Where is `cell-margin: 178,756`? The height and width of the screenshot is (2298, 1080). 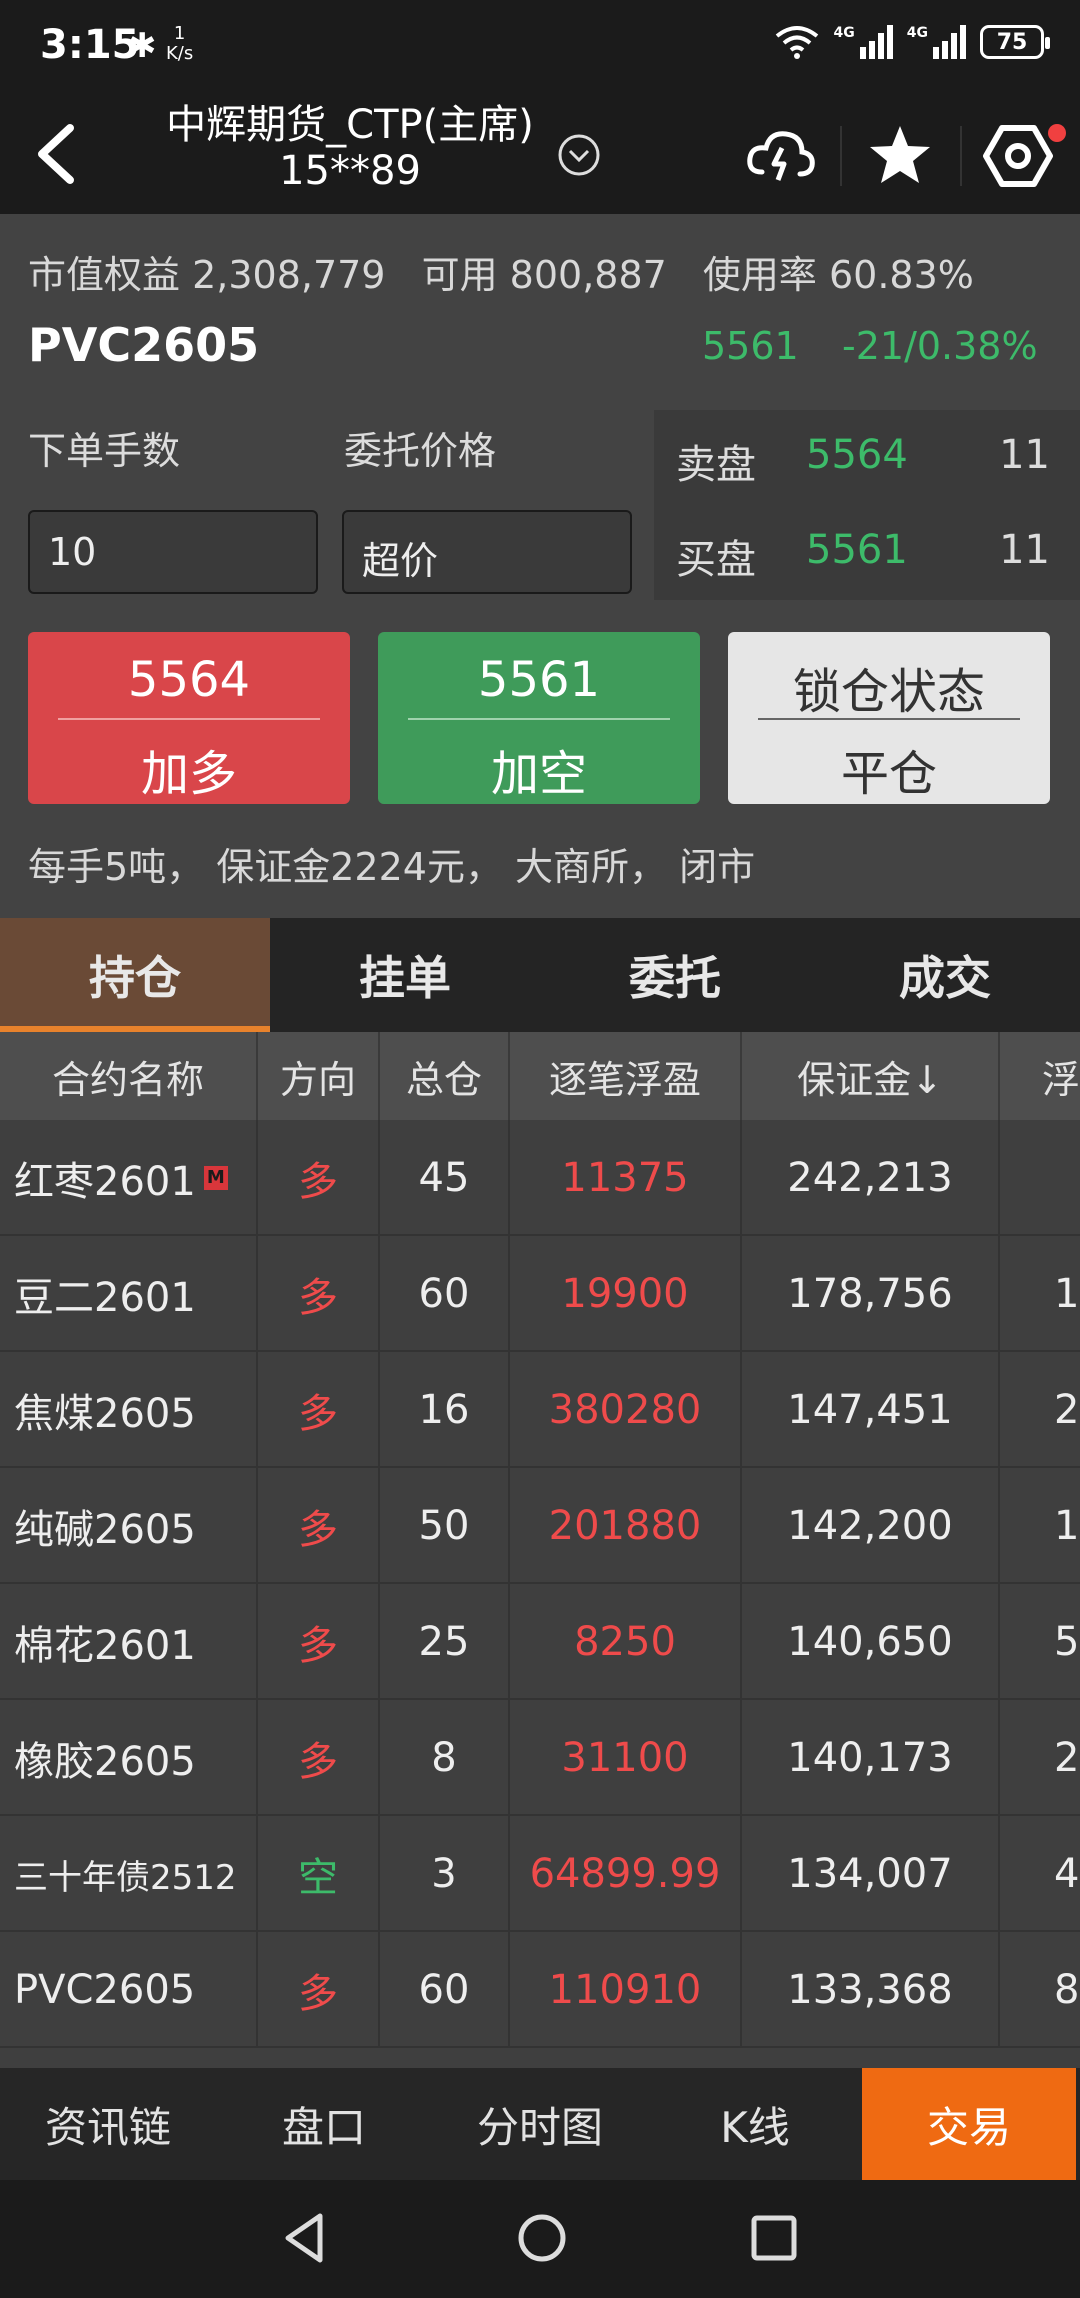
cell-margin: 178,756 is located at coordinates (871, 1294).